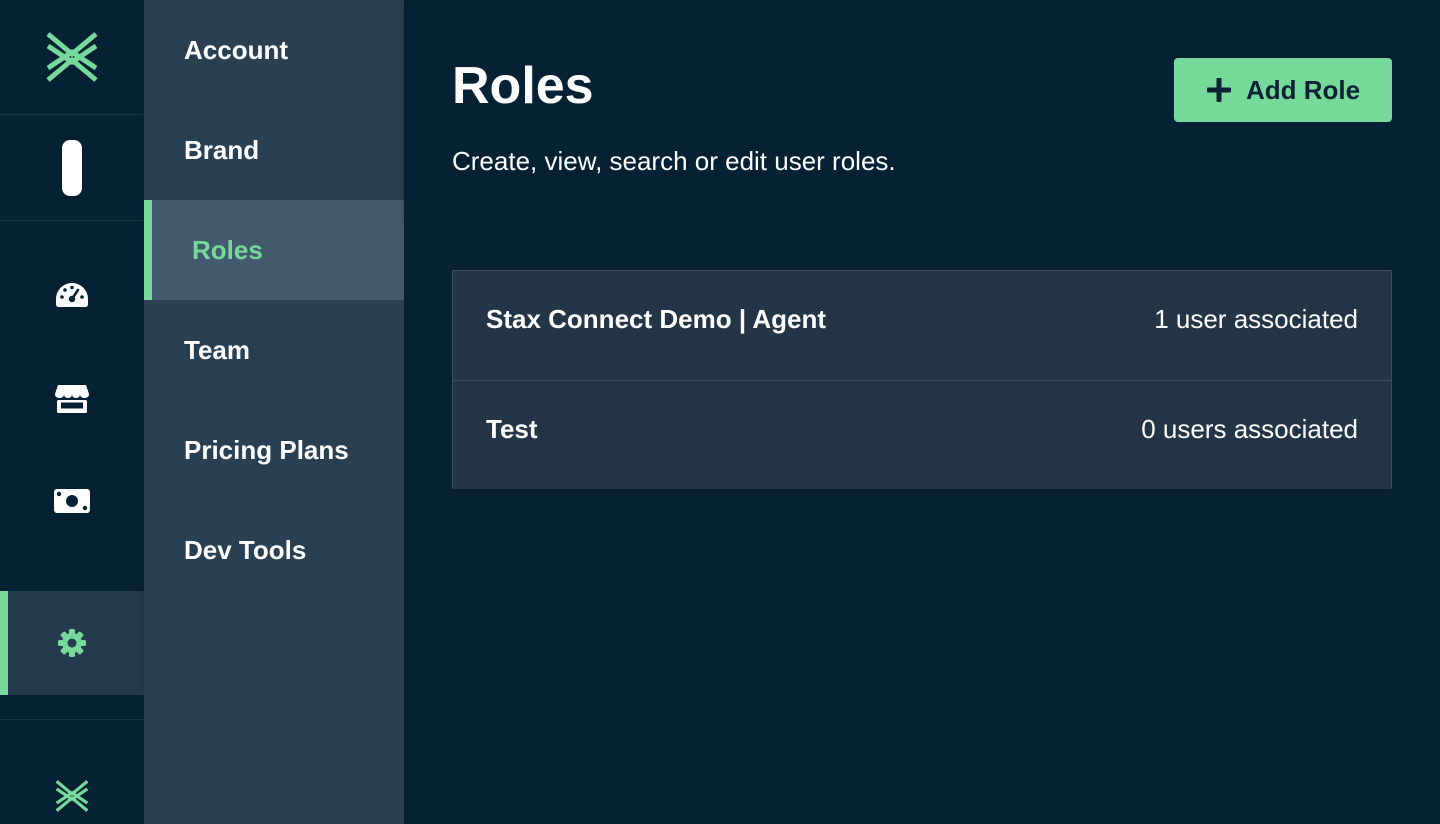  I want to click on logo-button, so click(72, 57).